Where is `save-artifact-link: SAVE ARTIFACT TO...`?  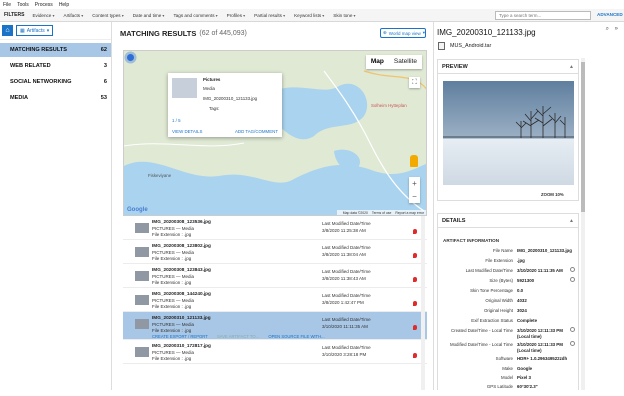 save-artifact-link: SAVE ARTIFACT TO... is located at coordinates (238, 336).